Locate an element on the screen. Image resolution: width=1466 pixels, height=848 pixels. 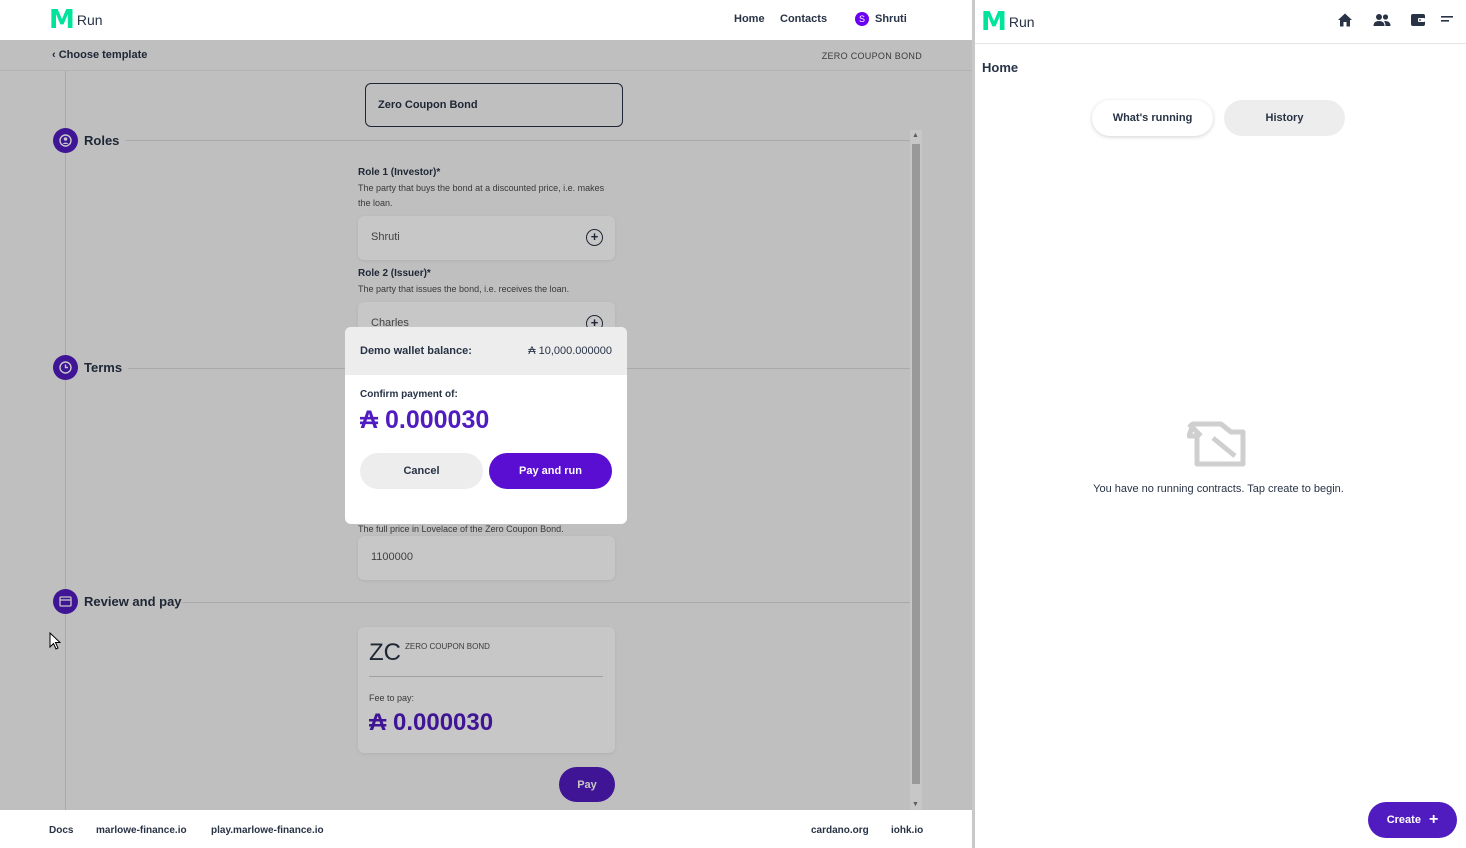
footer-link-iohk: iohk.io is located at coordinates (907, 830).